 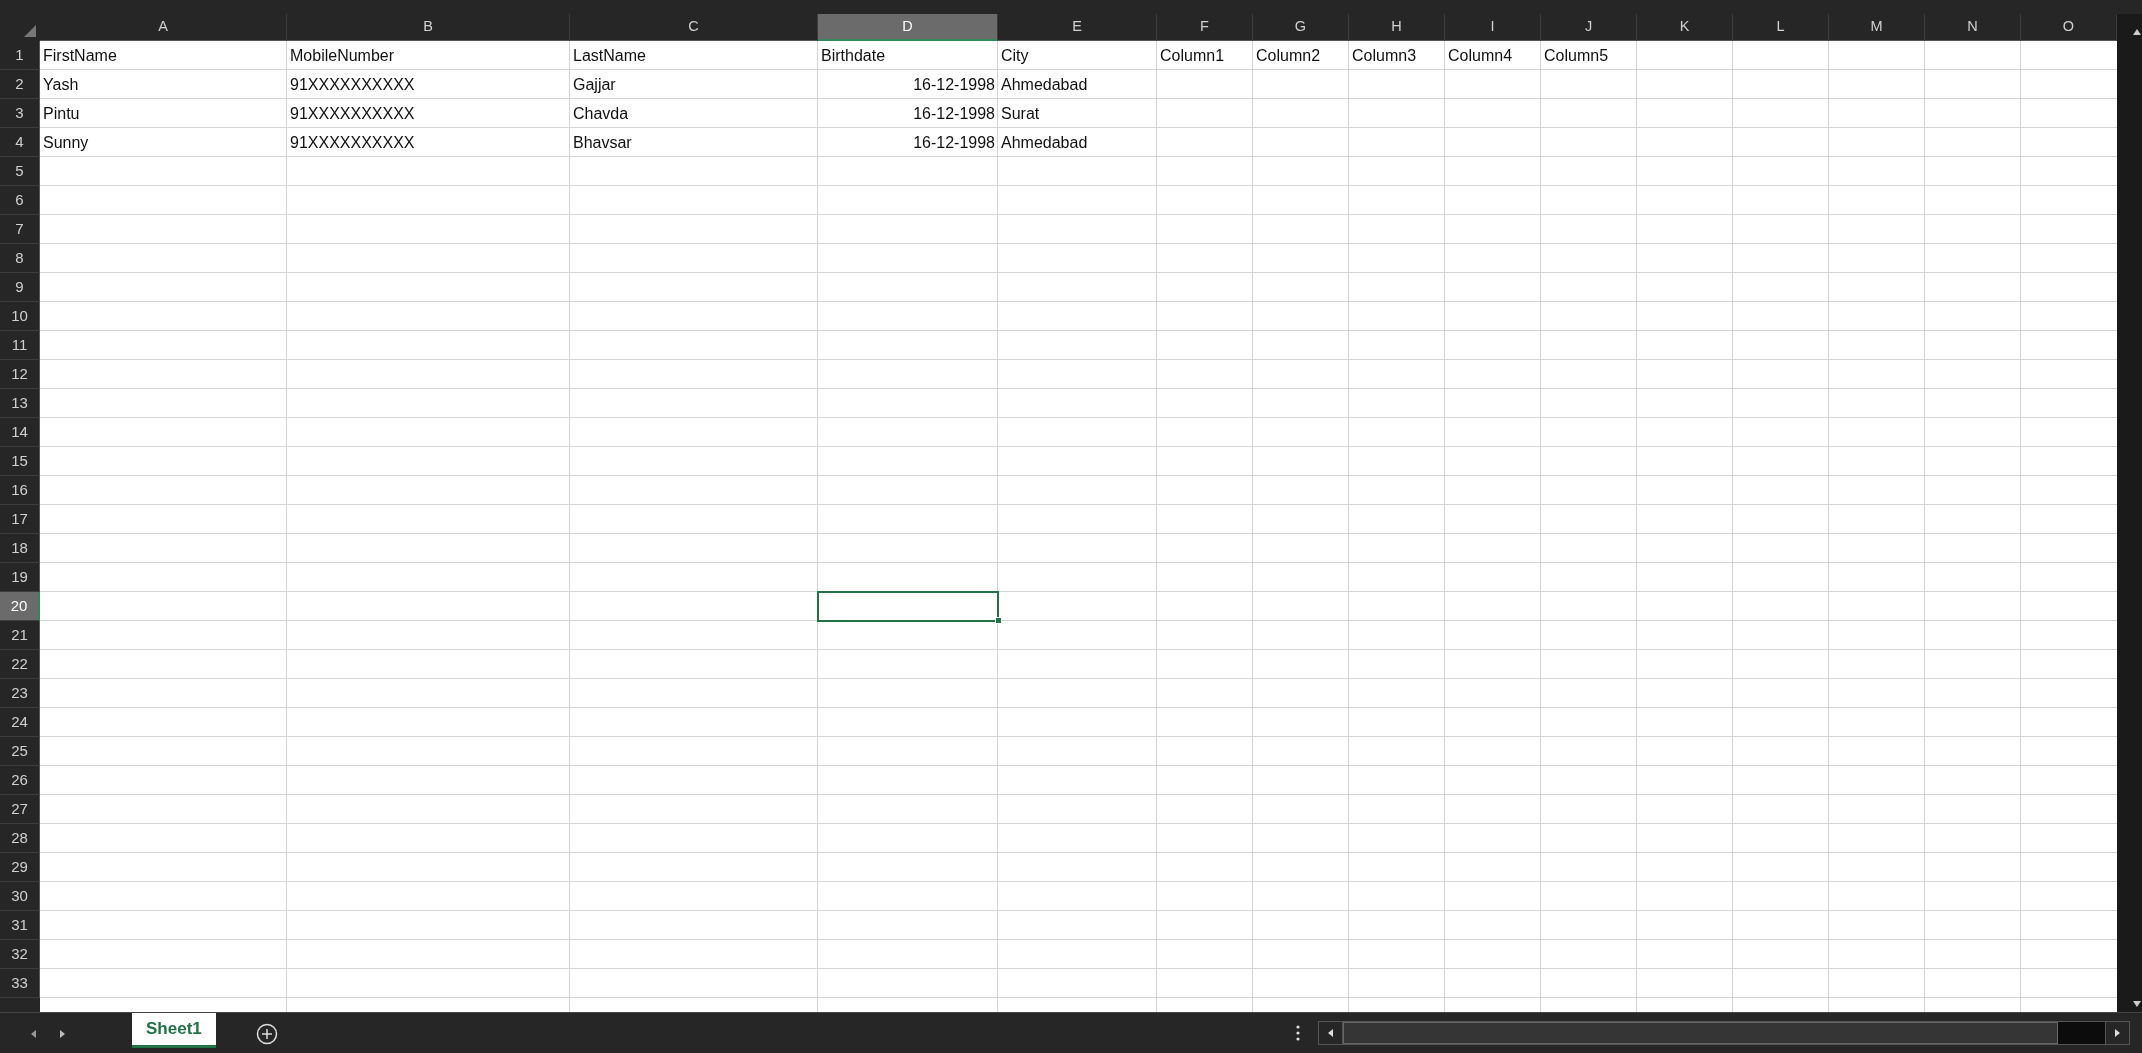 What do you see at coordinates (20, 519) in the screenshot?
I see `row-header: 17` at bounding box center [20, 519].